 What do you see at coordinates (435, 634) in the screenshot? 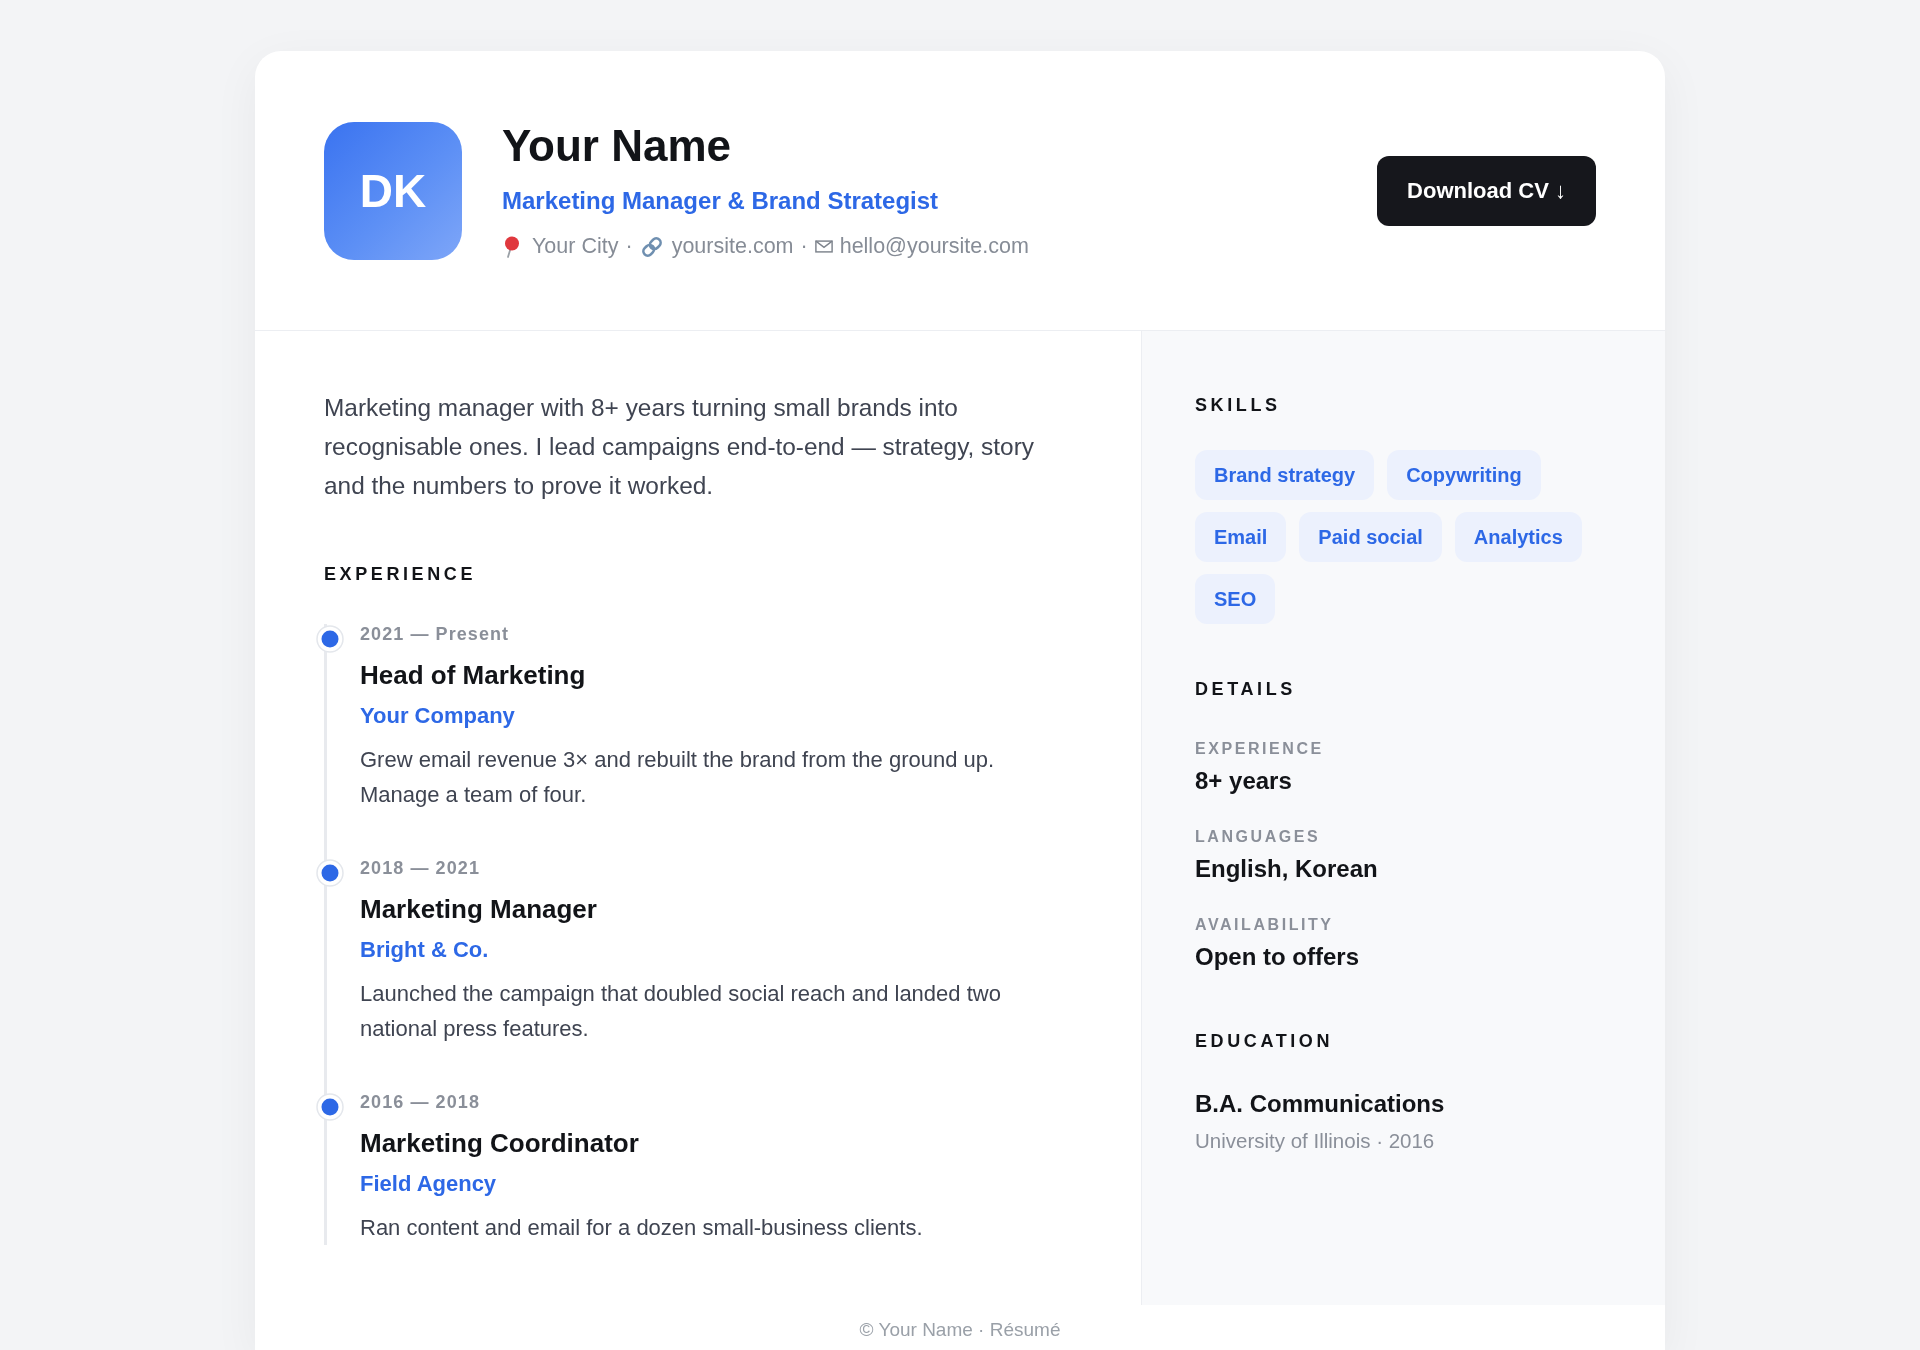
I see `job-dates: 2021 — Present` at bounding box center [435, 634].